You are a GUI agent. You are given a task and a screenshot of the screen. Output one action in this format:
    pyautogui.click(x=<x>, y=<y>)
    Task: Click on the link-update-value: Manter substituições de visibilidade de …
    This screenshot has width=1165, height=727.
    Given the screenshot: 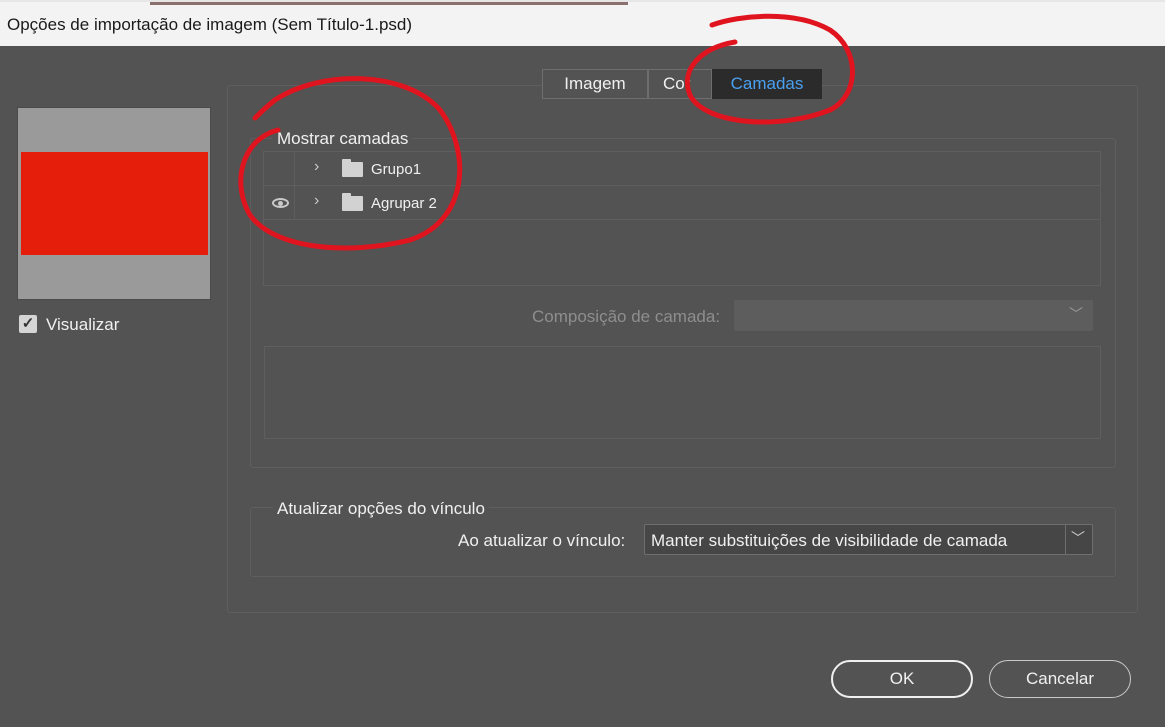 What is the action you would take?
    pyautogui.click(x=829, y=540)
    